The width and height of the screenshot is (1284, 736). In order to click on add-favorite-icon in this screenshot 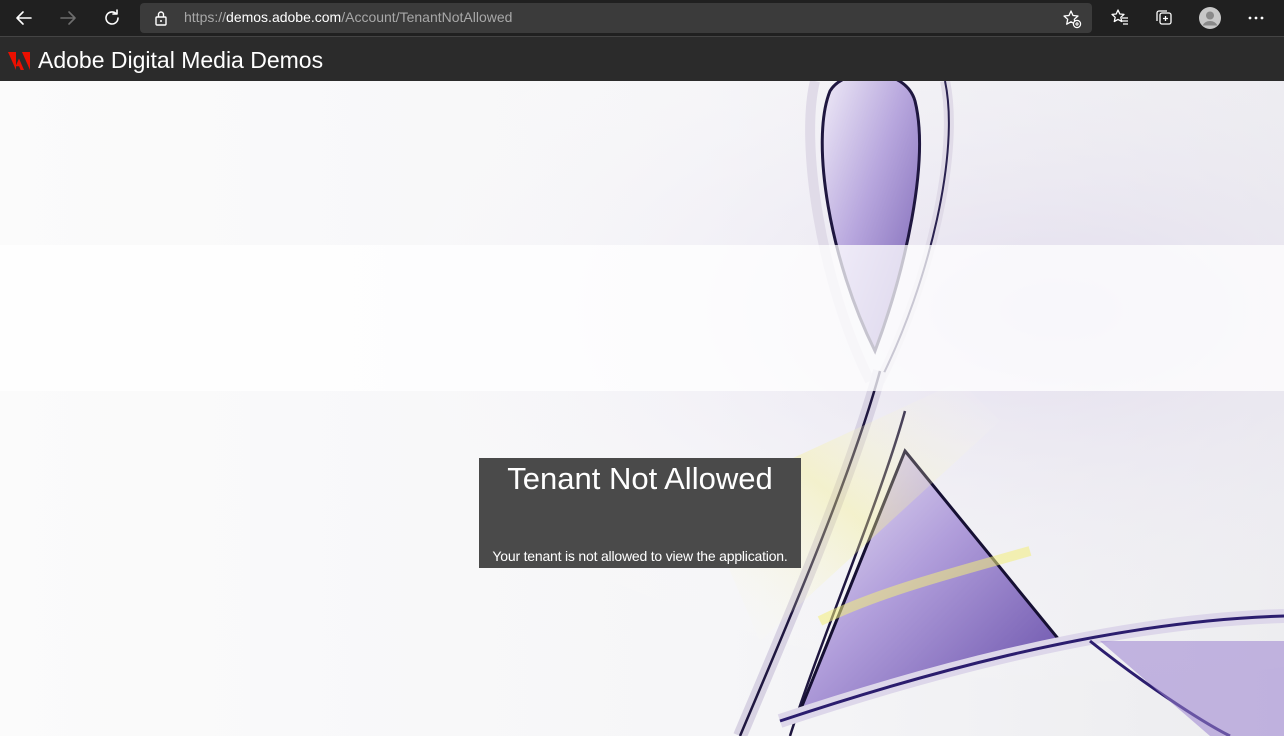, I will do `click(1072, 19)`.